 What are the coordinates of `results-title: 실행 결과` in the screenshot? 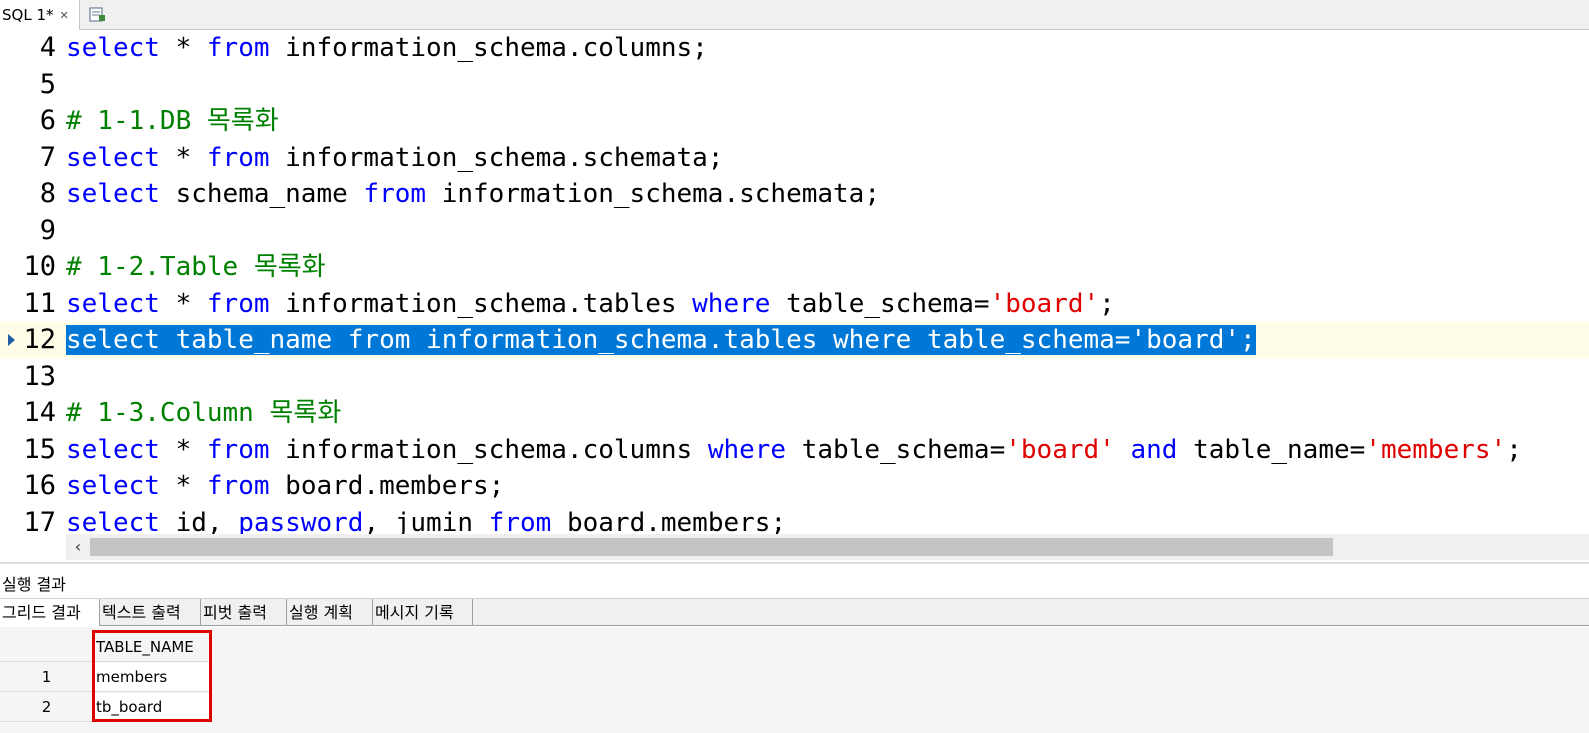 It's located at (34, 584).